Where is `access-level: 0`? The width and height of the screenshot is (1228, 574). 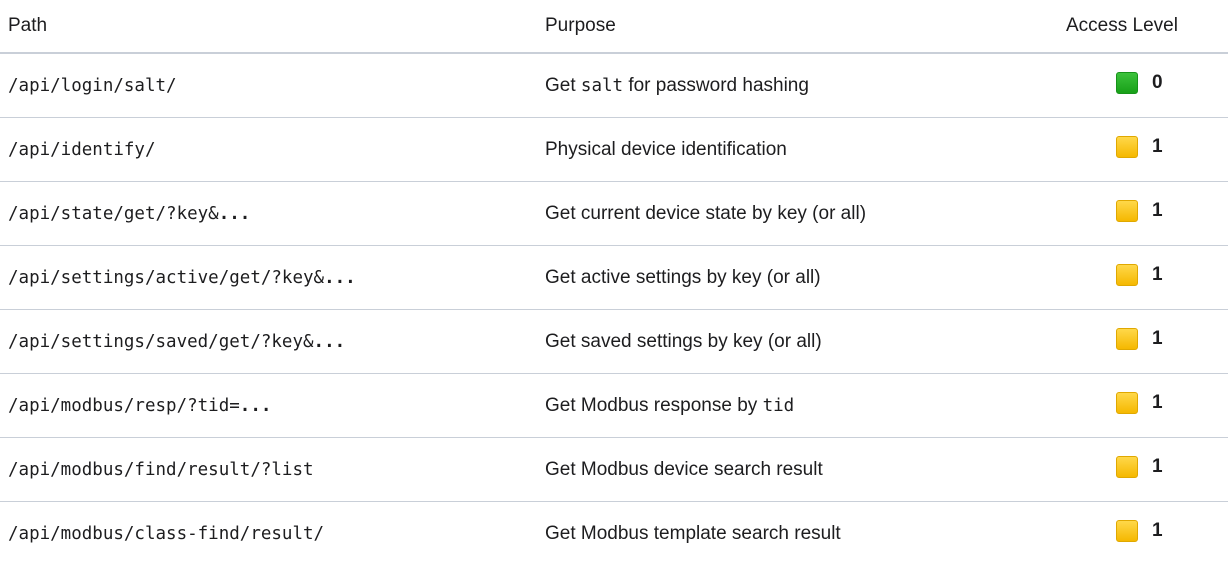 access-level: 0 is located at coordinates (1139, 82).